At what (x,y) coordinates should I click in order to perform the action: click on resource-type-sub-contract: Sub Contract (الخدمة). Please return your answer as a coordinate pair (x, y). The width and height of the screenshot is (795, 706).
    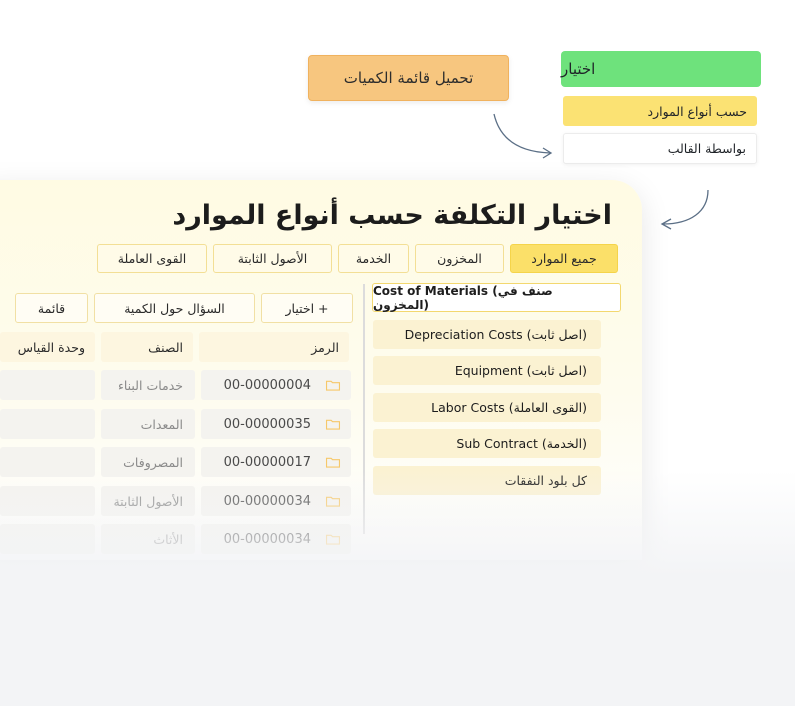
    Looking at the image, I should click on (487, 443).